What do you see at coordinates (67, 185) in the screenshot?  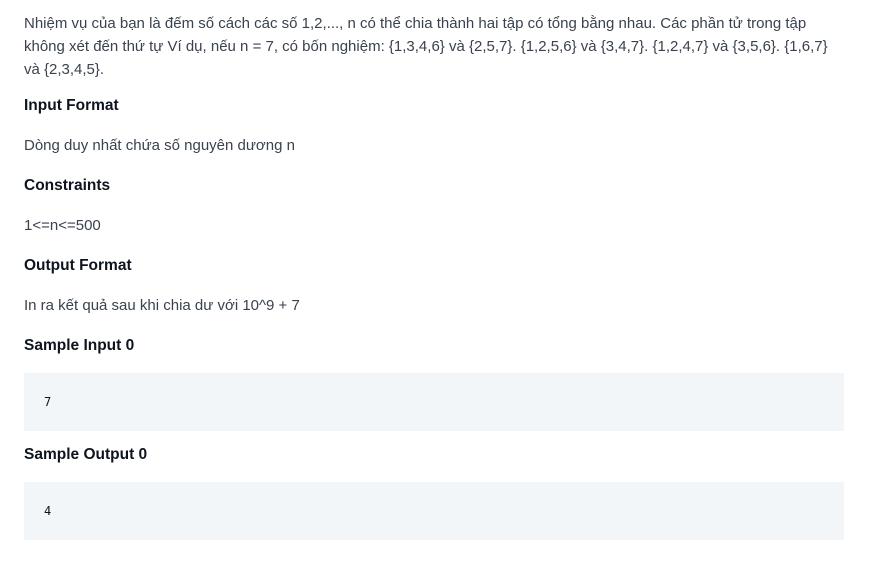 I see `constraints-heading: Constraints` at bounding box center [67, 185].